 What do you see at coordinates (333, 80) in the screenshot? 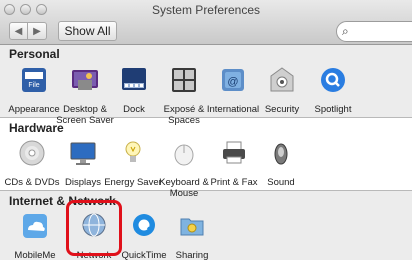
I see `spotlight-icon` at bounding box center [333, 80].